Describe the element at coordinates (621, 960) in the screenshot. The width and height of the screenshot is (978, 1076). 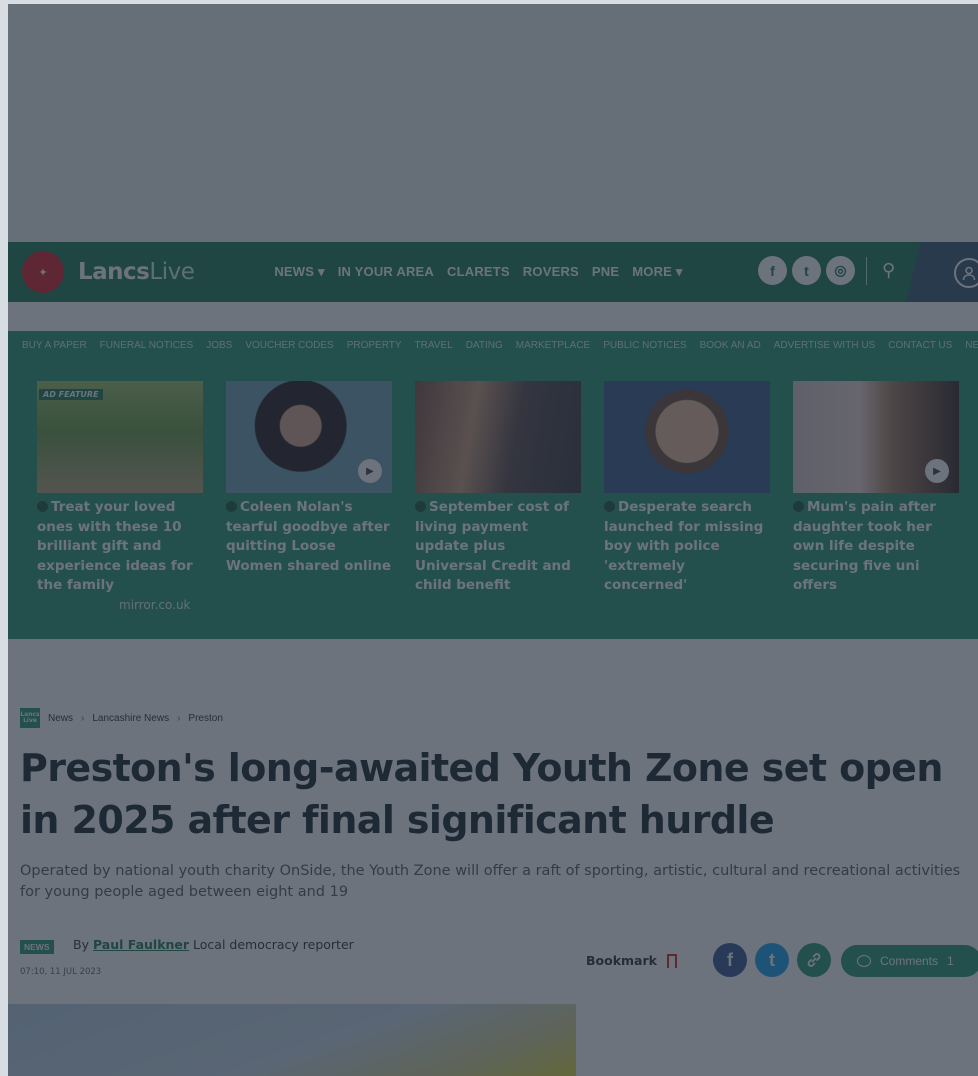
I see `bookmark-label: Bookmark` at that location.